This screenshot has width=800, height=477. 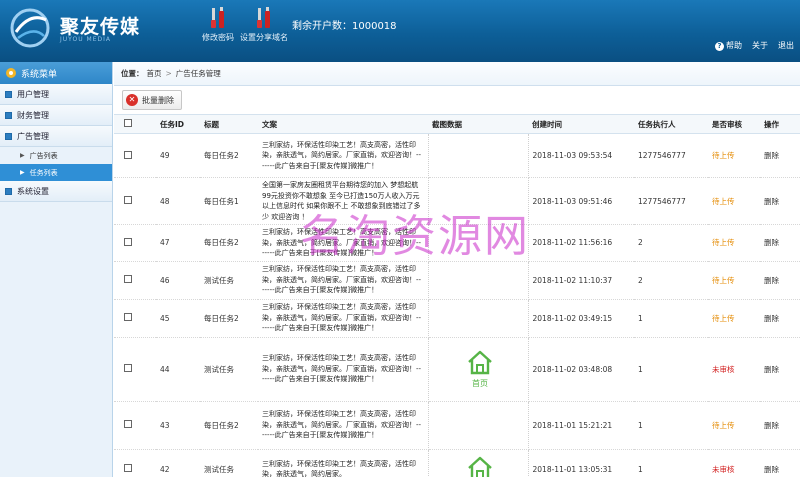 I want to click on sidebar-item-label: 系统设置, so click(x=33, y=191).